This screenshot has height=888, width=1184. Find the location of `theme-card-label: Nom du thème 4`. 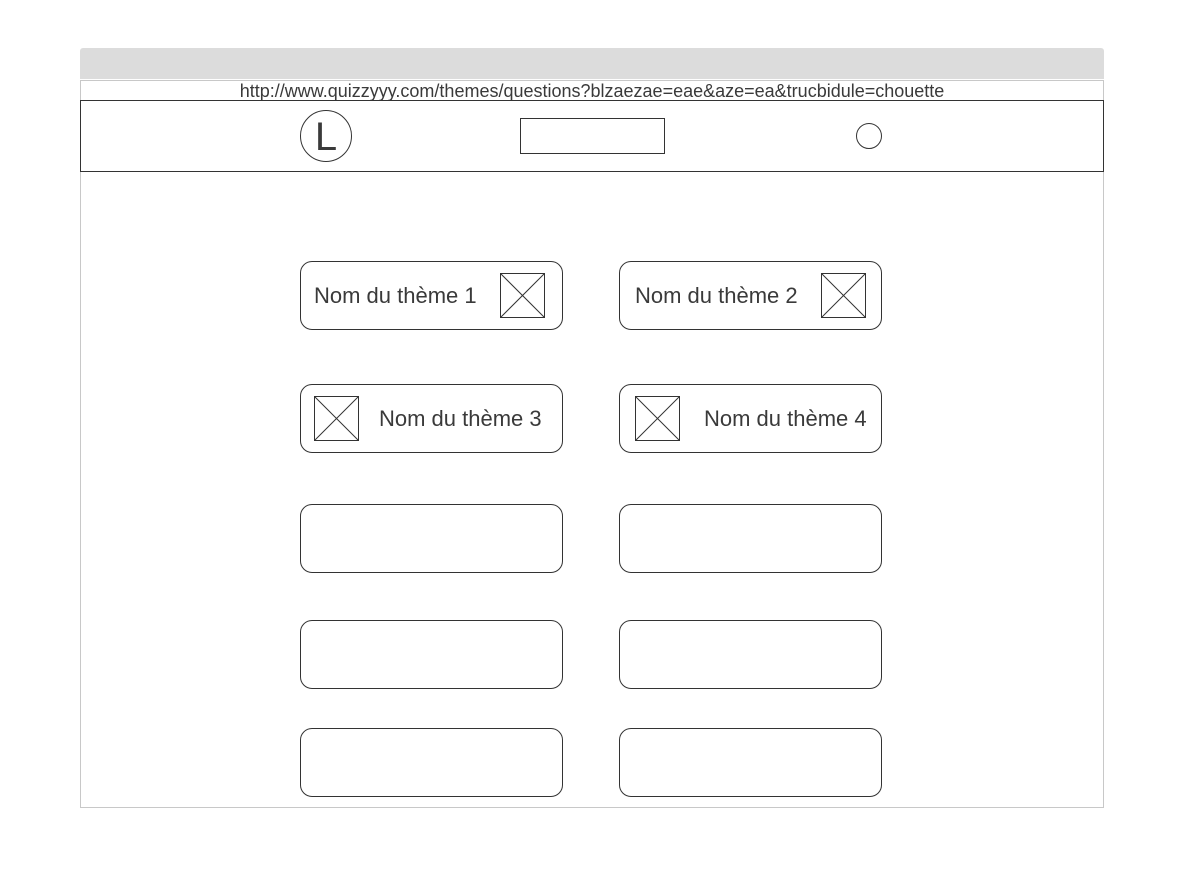

theme-card-label: Nom du thème 4 is located at coordinates (785, 418).